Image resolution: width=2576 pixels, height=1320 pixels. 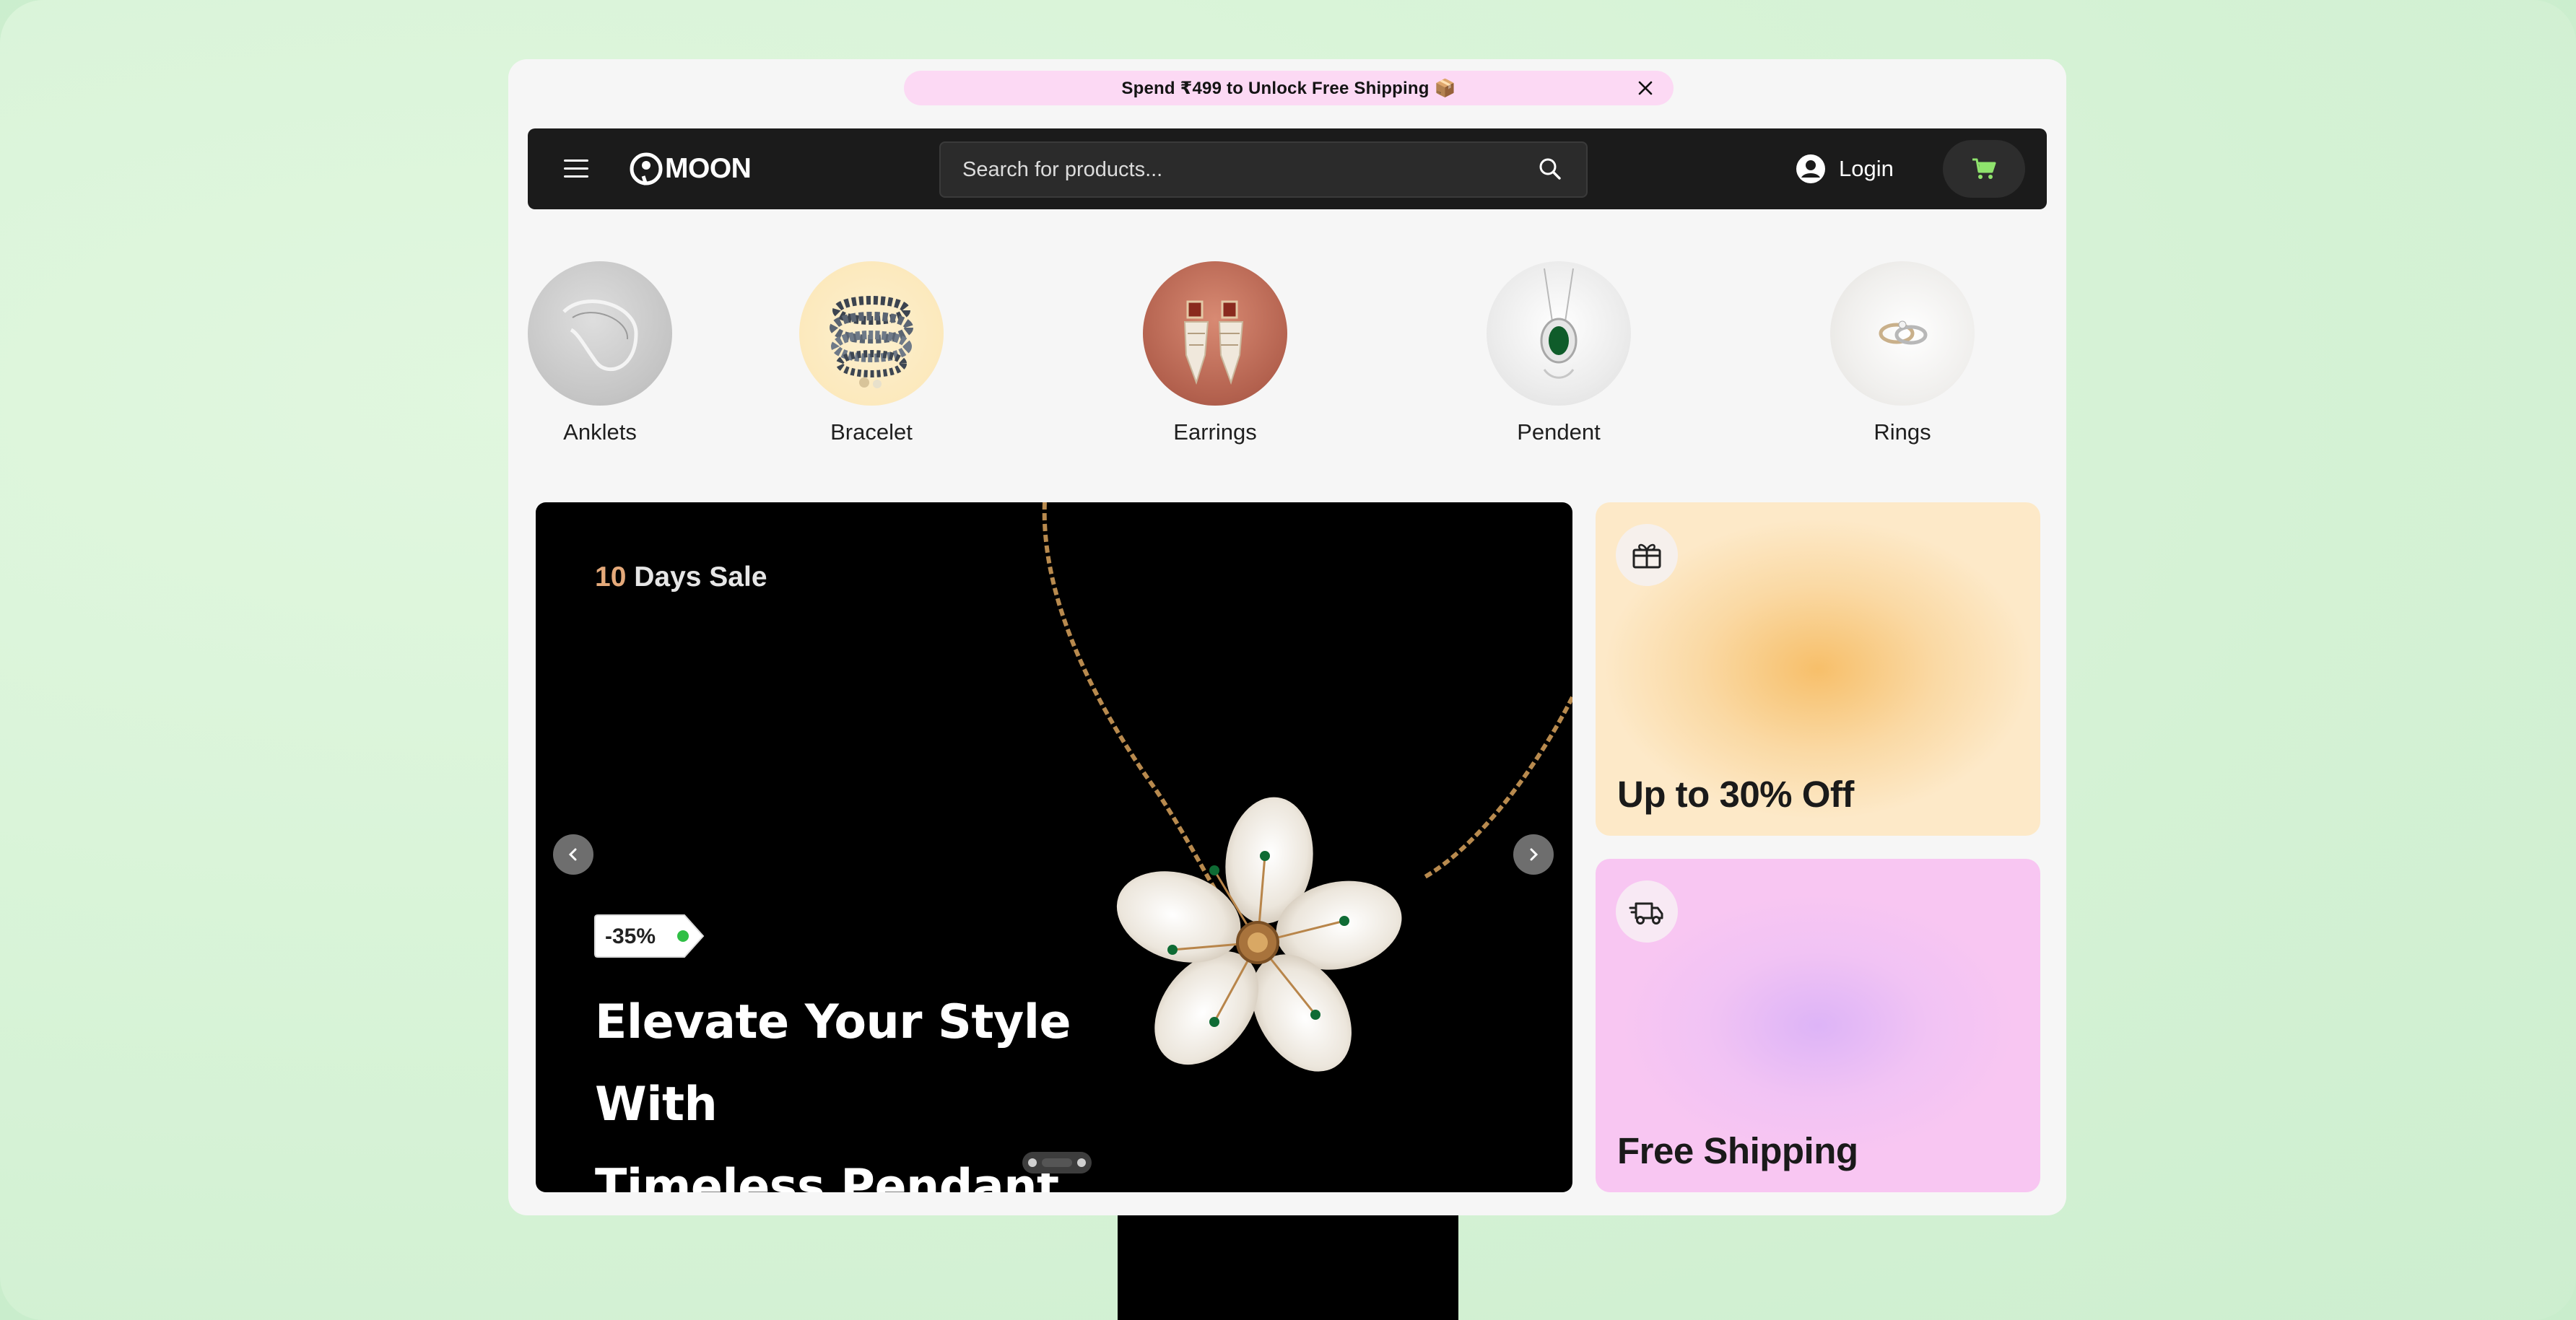 I want to click on slide-indicators, so click(x=1057, y=1162).